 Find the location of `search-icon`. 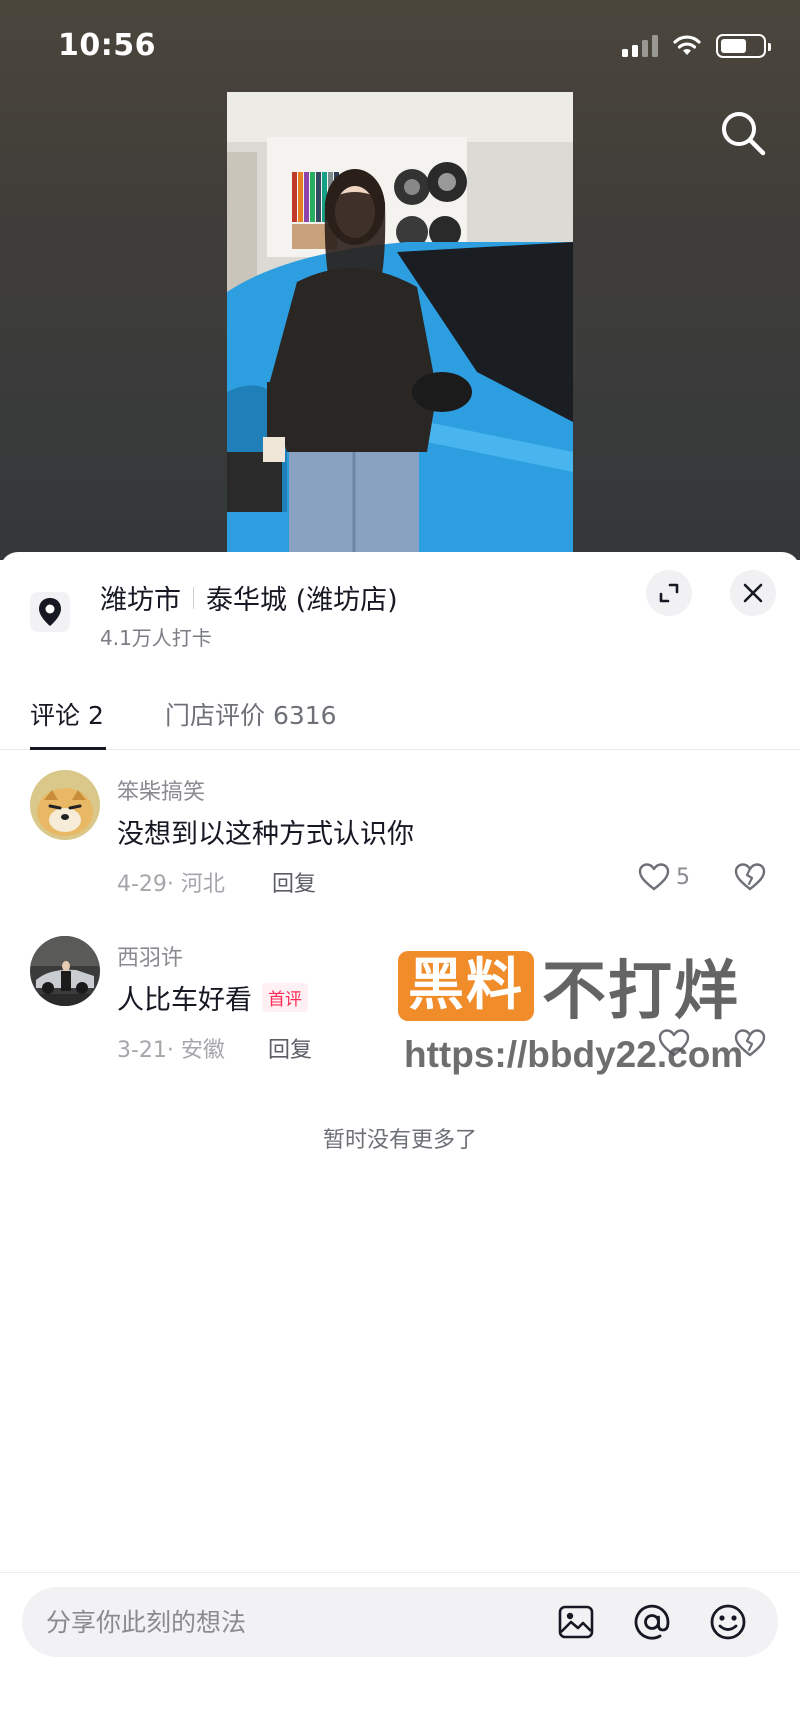

search-icon is located at coordinates (743, 133).